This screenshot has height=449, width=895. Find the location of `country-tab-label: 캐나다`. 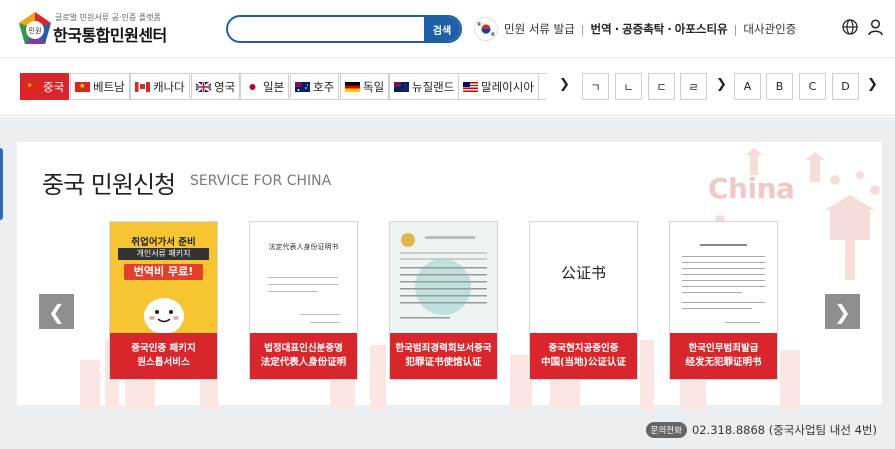

country-tab-label: 캐나다 is located at coordinates (169, 86).